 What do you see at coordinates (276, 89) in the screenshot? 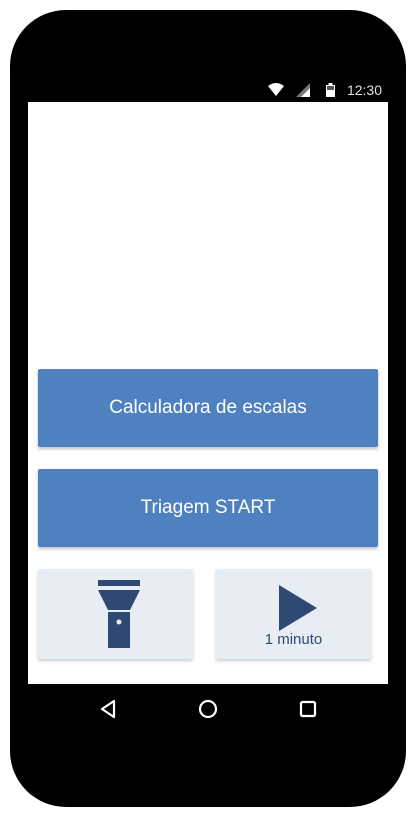
I see `wifi-icon` at bounding box center [276, 89].